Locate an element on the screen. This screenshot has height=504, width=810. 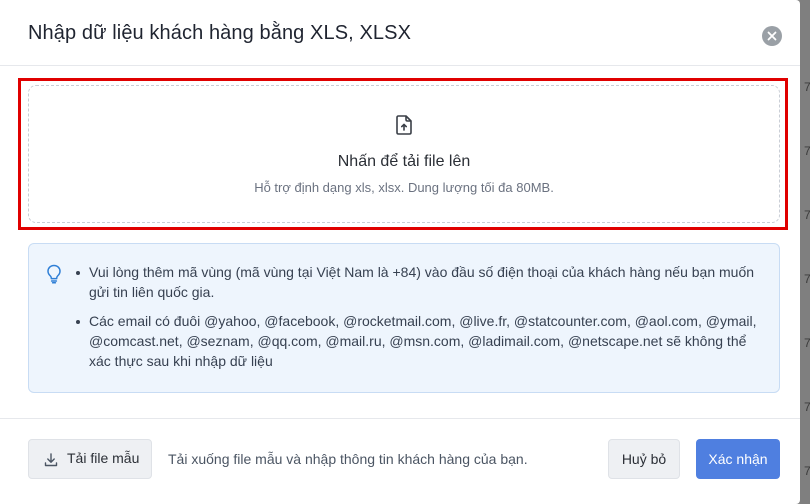
lightbulb-icon is located at coordinates (54, 274).